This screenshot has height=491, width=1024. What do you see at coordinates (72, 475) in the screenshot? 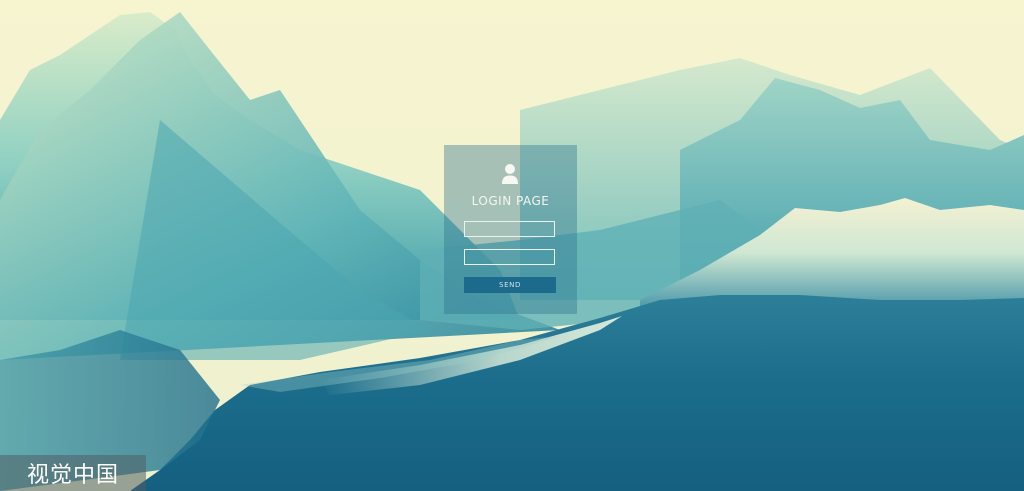
I see `watermark-text: 视觉中国` at bounding box center [72, 475].